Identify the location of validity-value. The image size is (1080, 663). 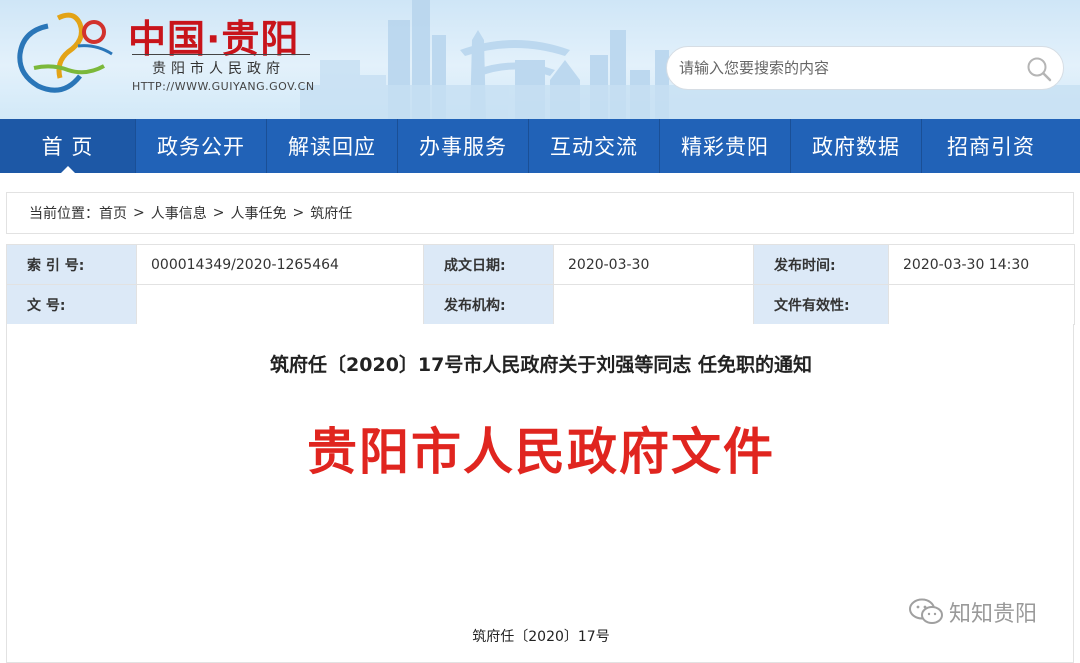
(981, 304).